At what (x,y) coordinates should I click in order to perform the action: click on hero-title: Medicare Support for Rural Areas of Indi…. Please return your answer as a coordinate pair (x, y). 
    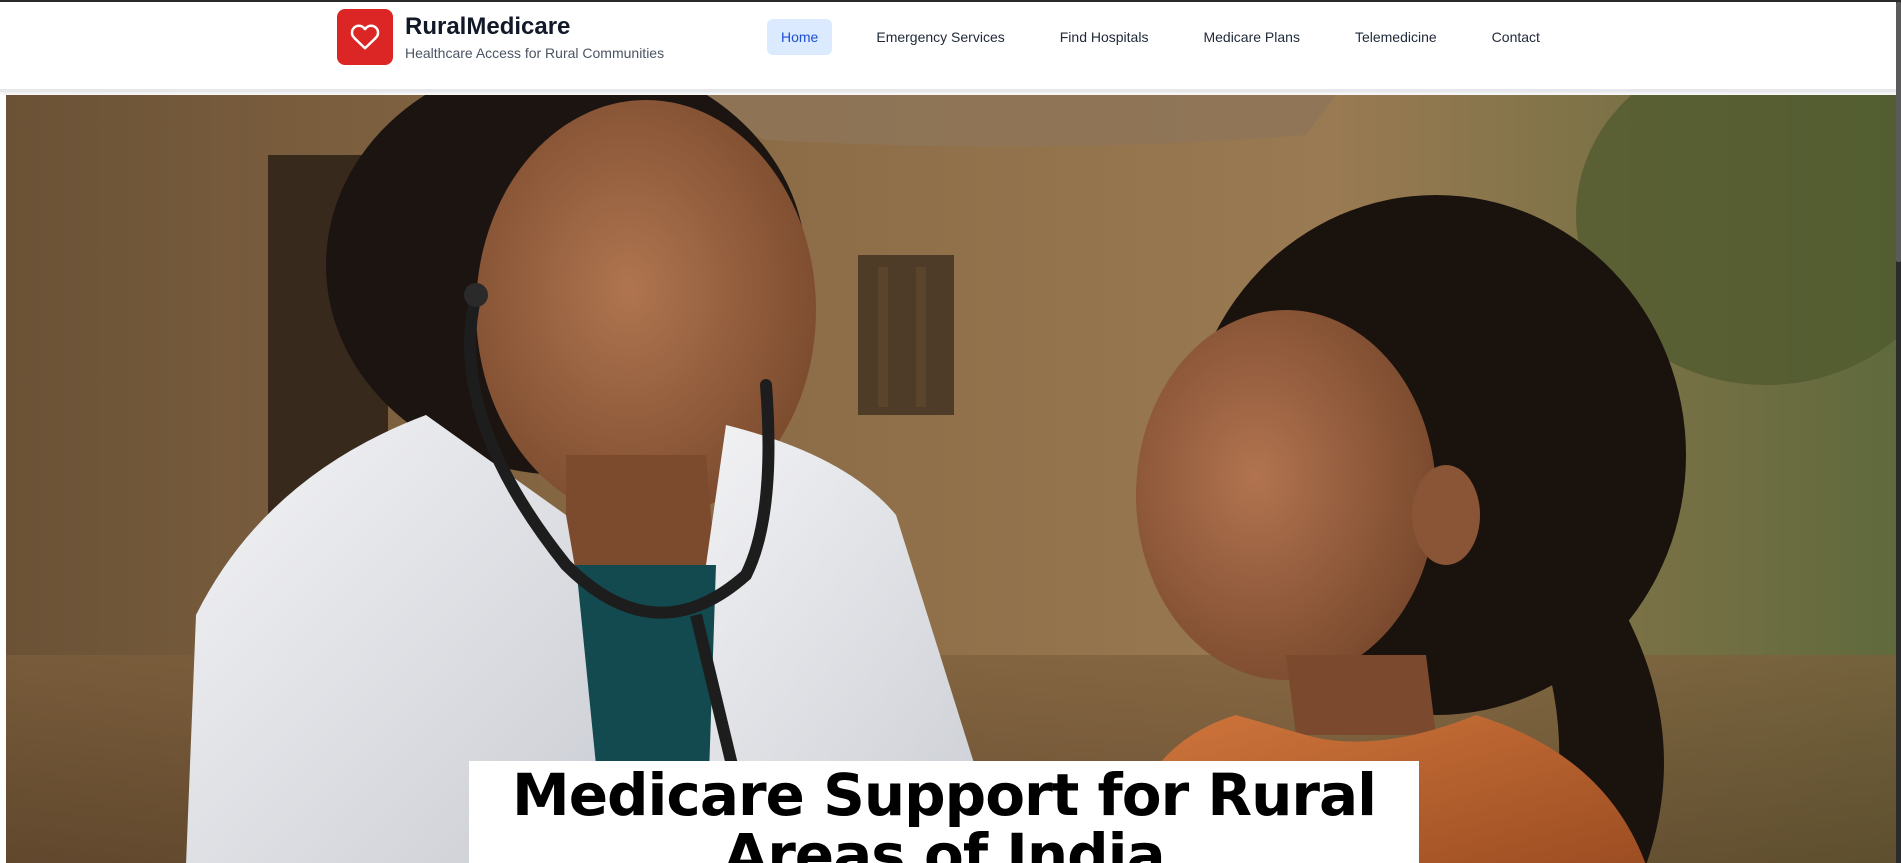
    Looking at the image, I should click on (944, 812).